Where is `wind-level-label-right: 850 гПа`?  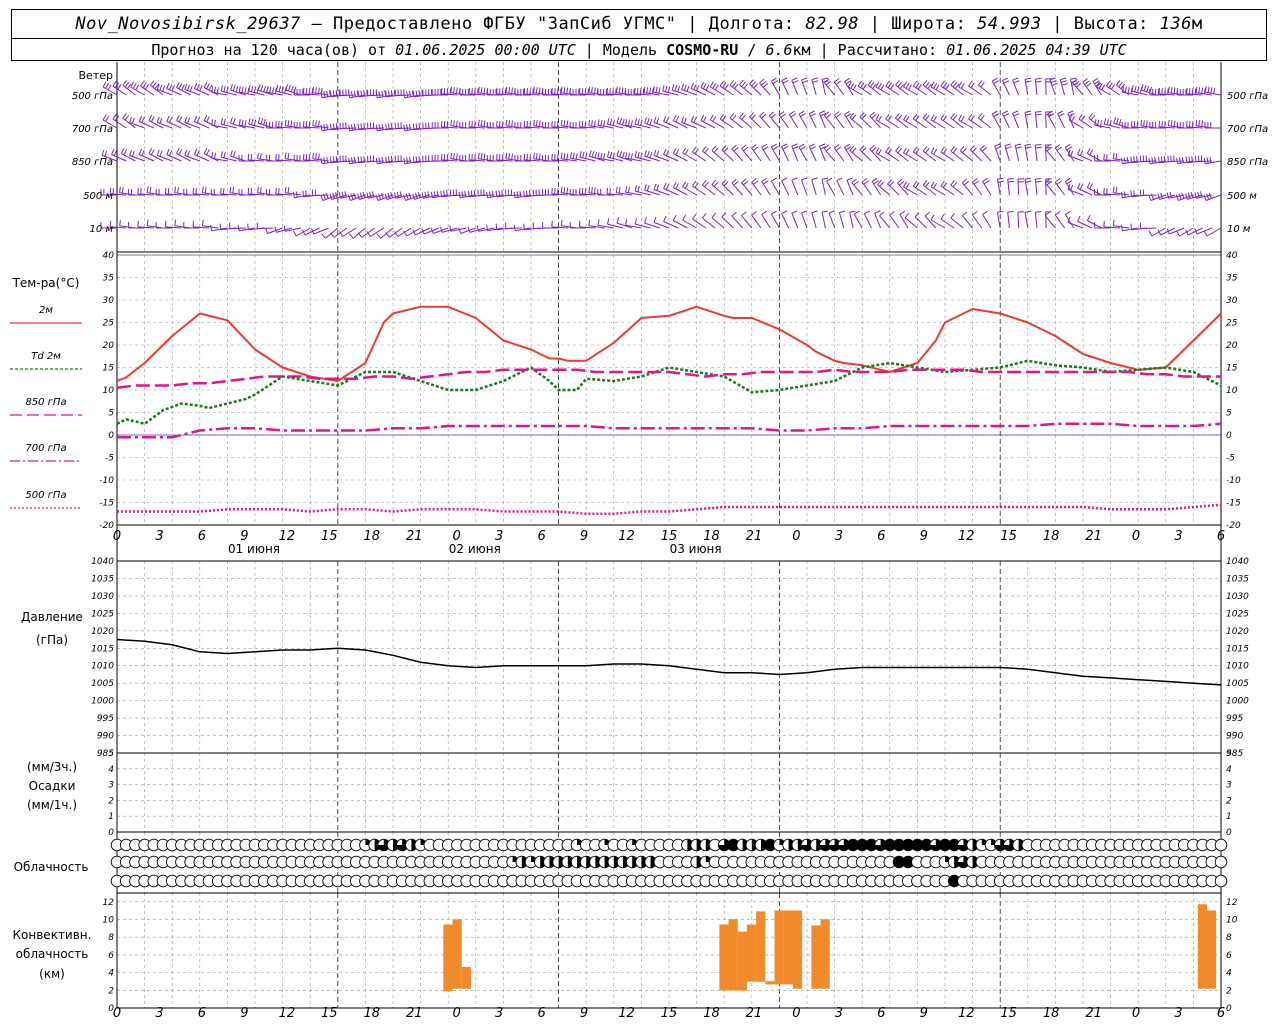 wind-level-label-right: 850 гПа is located at coordinates (1247, 162).